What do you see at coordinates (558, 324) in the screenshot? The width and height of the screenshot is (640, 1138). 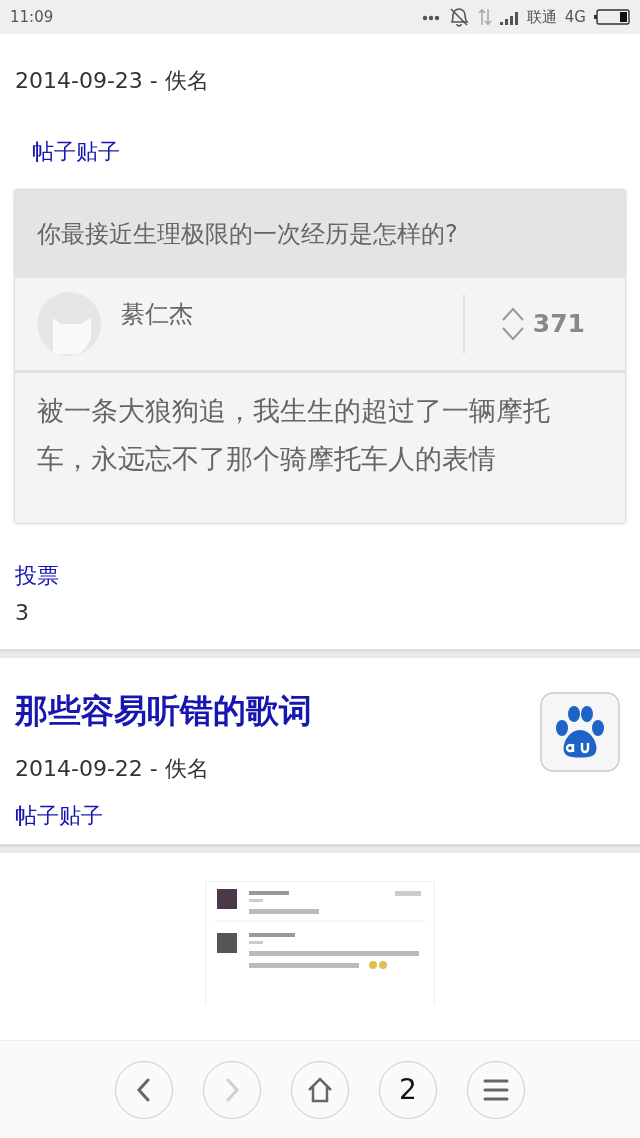 I see `vote-count: 371` at bounding box center [558, 324].